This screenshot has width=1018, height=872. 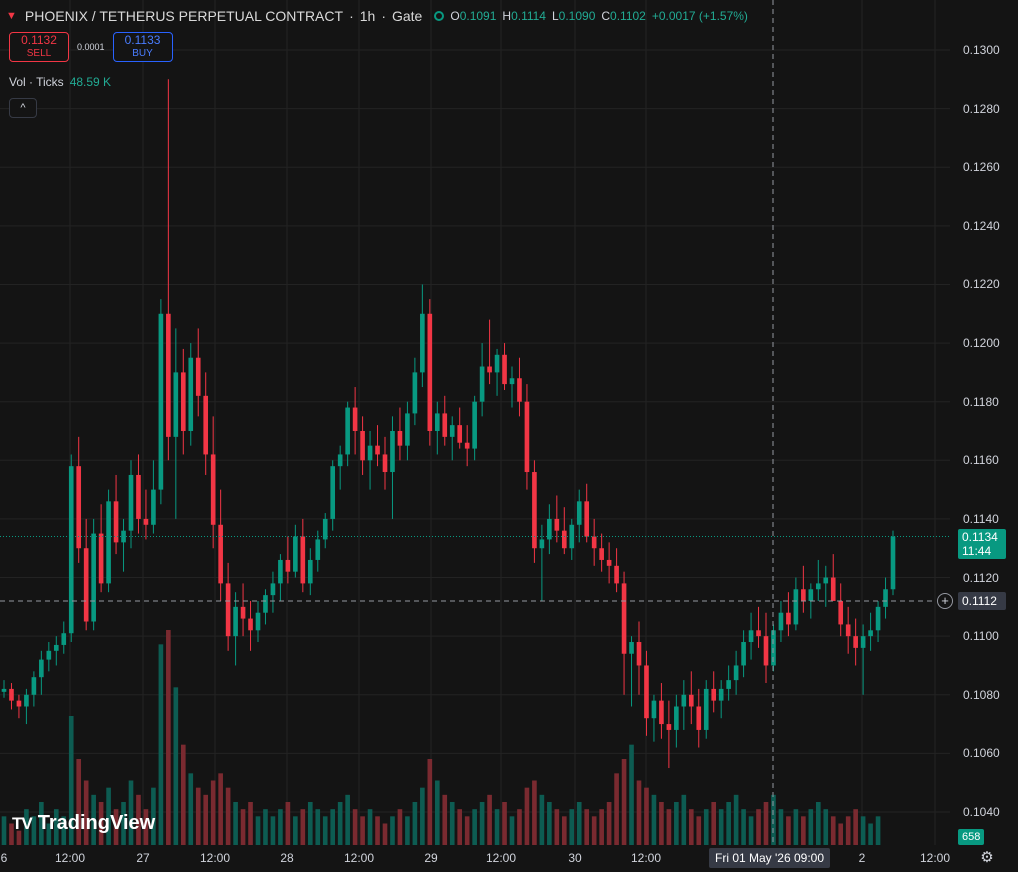 What do you see at coordinates (945, 600) in the screenshot?
I see `add-alert-icon: +` at bounding box center [945, 600].